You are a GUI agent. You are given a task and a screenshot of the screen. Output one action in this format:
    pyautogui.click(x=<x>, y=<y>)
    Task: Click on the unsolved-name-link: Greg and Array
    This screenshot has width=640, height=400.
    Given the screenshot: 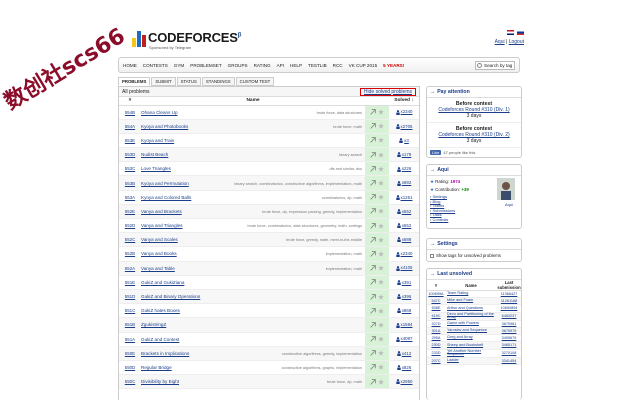 What is the action you would take?
    pyautogui.click(x=471, y=338)
    